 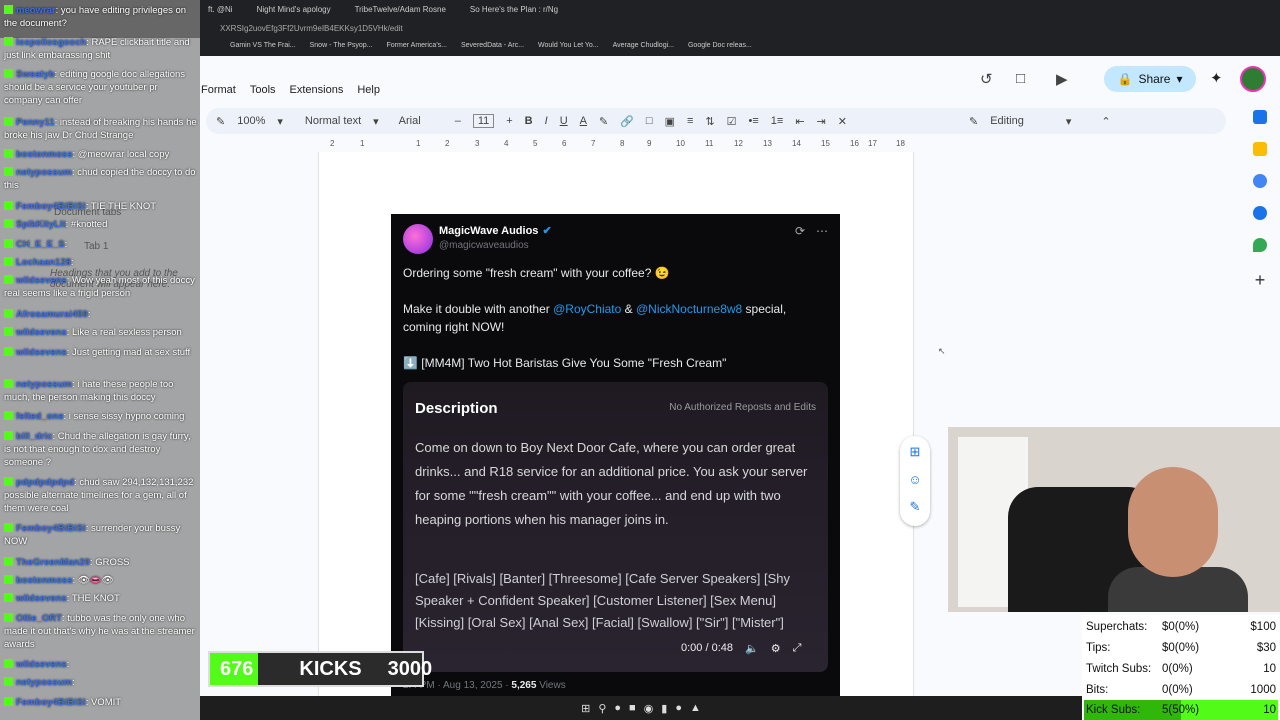 What do you see at coordinates (632, 708) in the screenshot?
I see `app-icon: ■` at bounding box center [632, 708].